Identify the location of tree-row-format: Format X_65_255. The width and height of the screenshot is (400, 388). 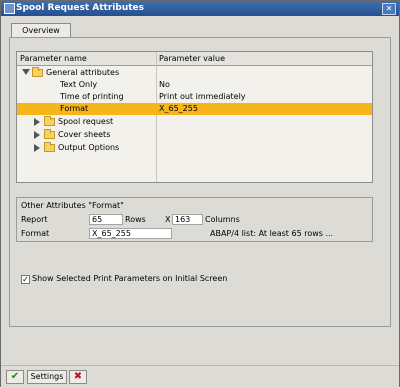
(194, 109).